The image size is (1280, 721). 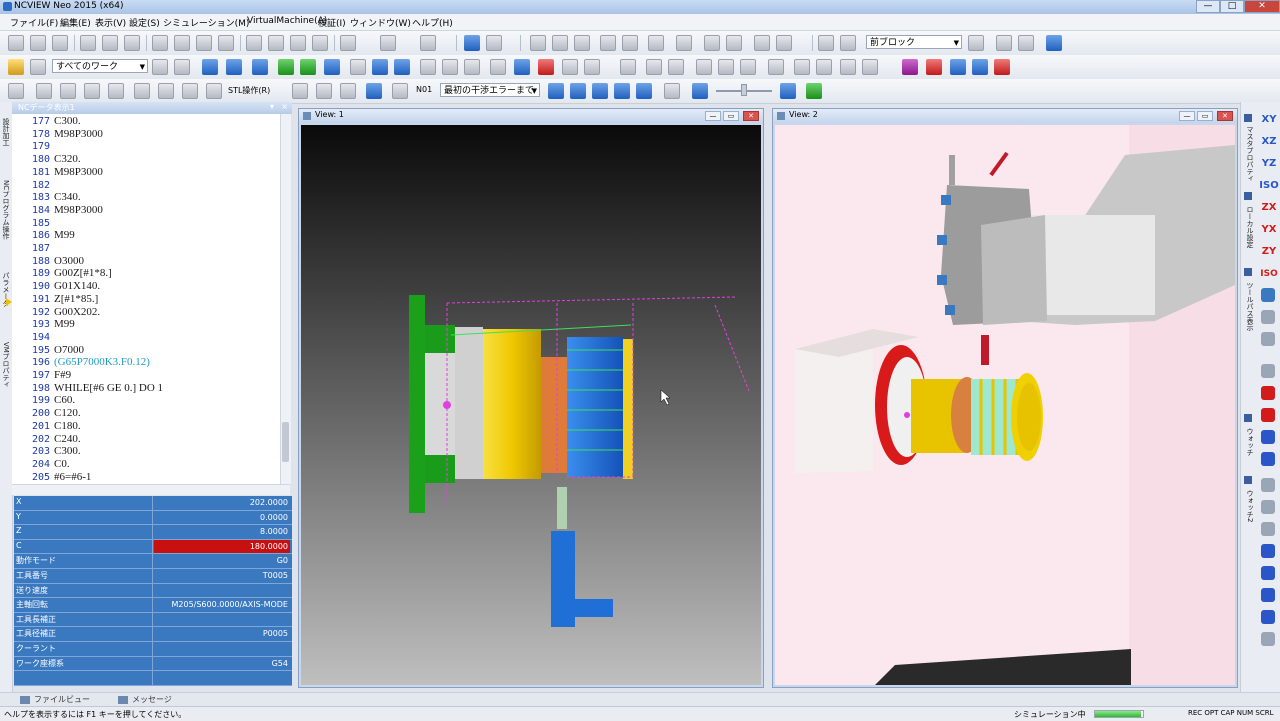 What do you see at coordinates (560, 43) in the screenshot?
I see `copy-icon` at bounding box center [560, 43].